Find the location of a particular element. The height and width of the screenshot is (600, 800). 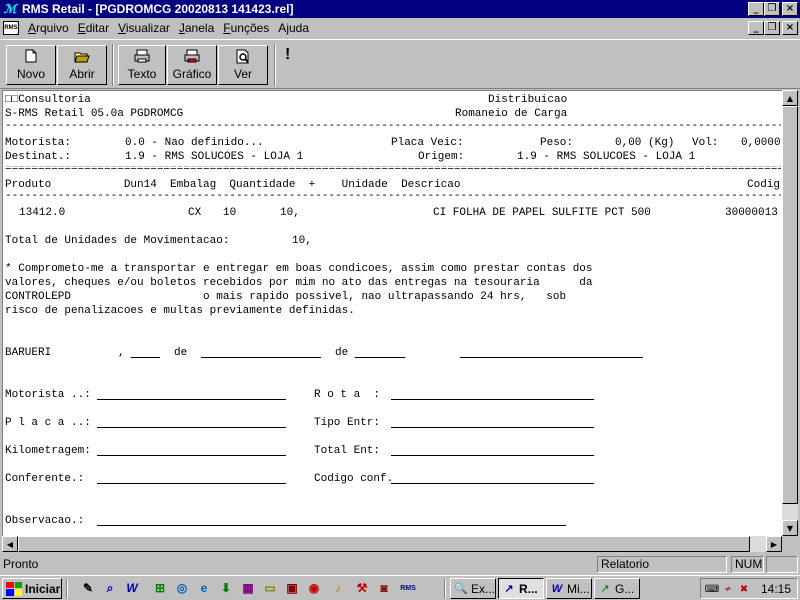

destinat-label: Destinat.: is located at coordinates (38, 157).